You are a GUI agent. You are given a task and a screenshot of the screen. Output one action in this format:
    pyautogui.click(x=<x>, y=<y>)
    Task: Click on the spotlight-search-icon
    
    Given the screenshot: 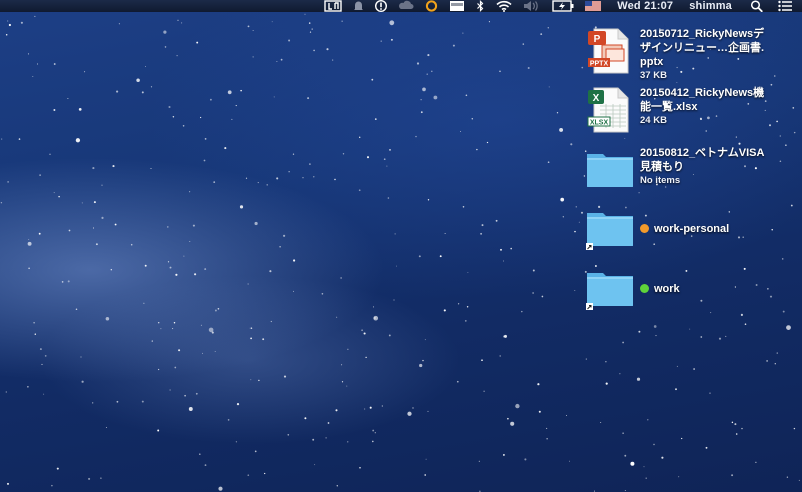 What is the action you would take?
    pyautogui.click(x=757, y=6)
    